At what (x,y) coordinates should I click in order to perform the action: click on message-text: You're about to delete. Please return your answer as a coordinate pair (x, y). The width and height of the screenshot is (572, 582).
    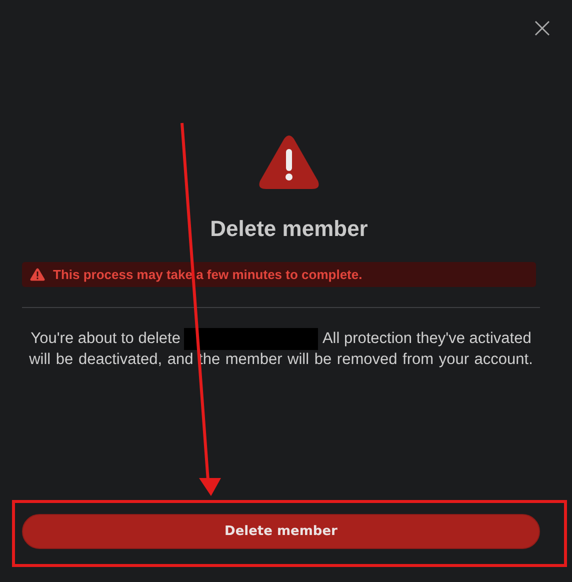
    Looking at the image, I should click on (105, 339).